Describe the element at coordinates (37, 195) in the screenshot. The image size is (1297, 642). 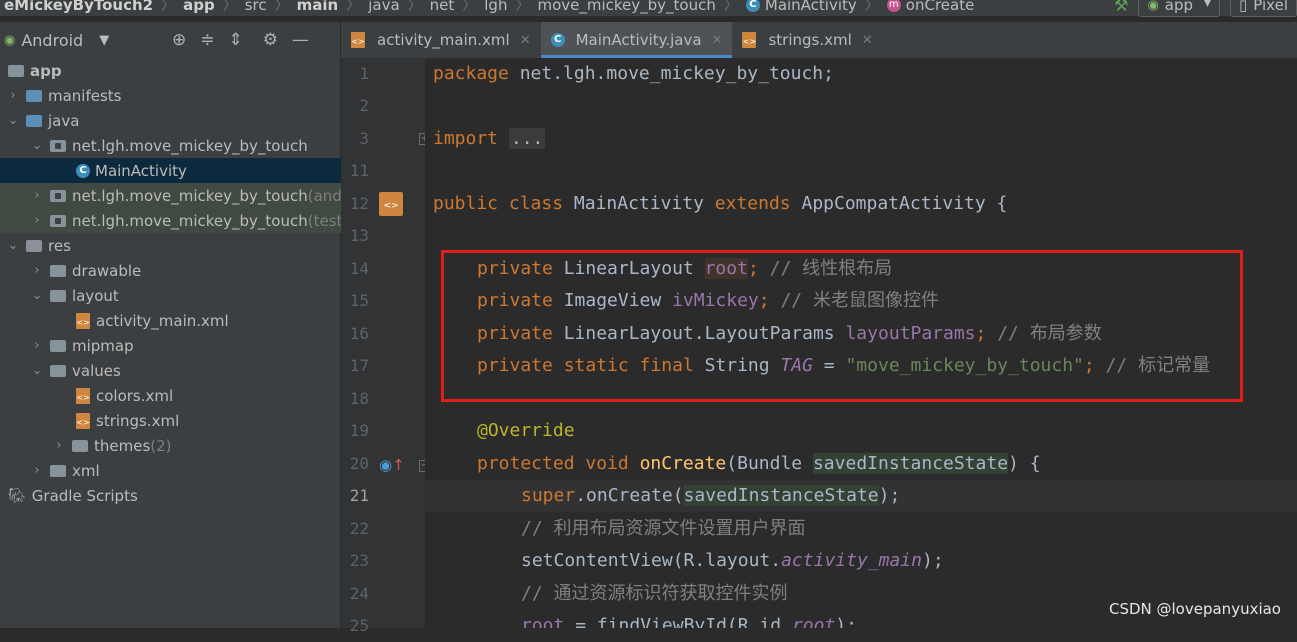
I see `chevron-right-icon: ›` at that location.